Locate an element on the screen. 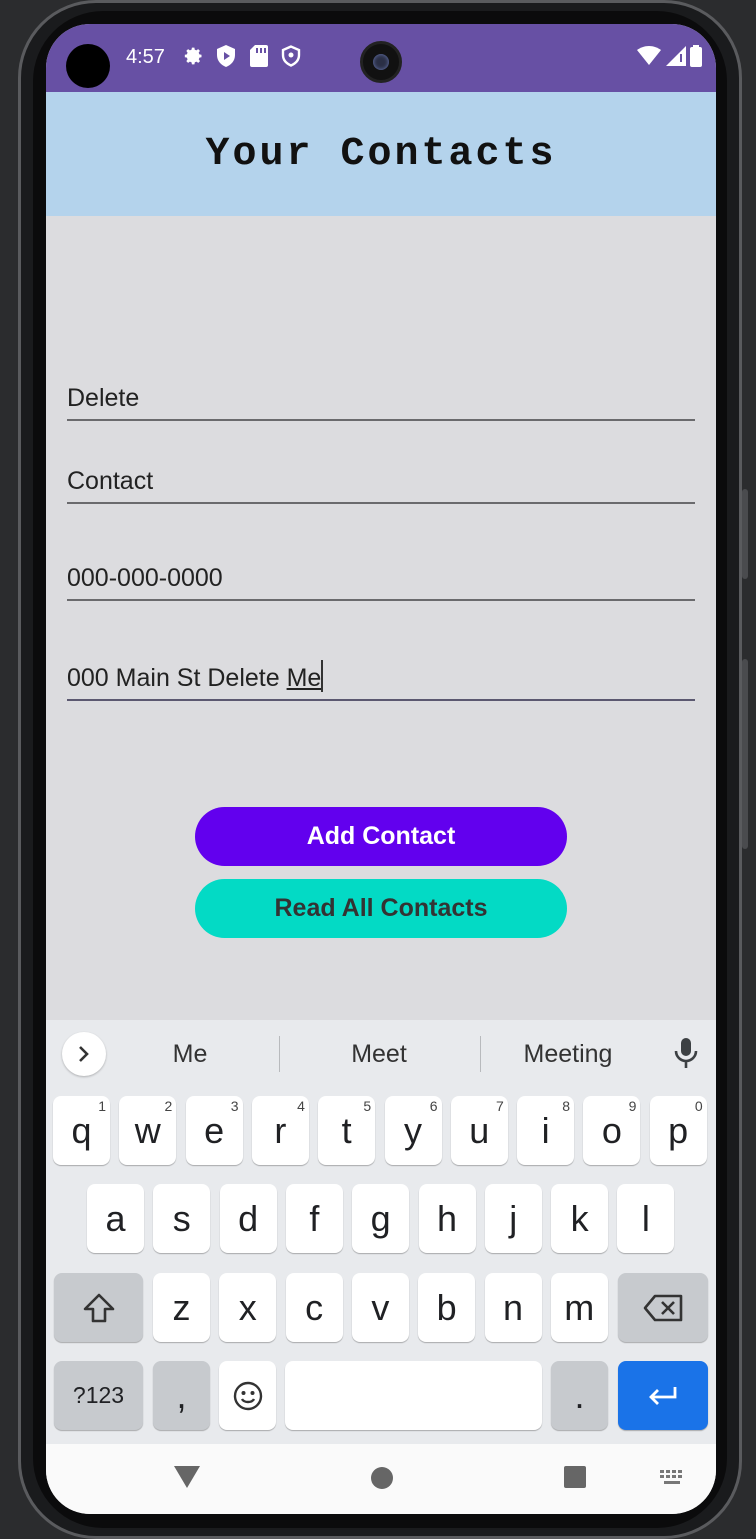 Image resolution: width=756 pixels, height=1539 pixels. front-camera is located at coordinates (381, 62).